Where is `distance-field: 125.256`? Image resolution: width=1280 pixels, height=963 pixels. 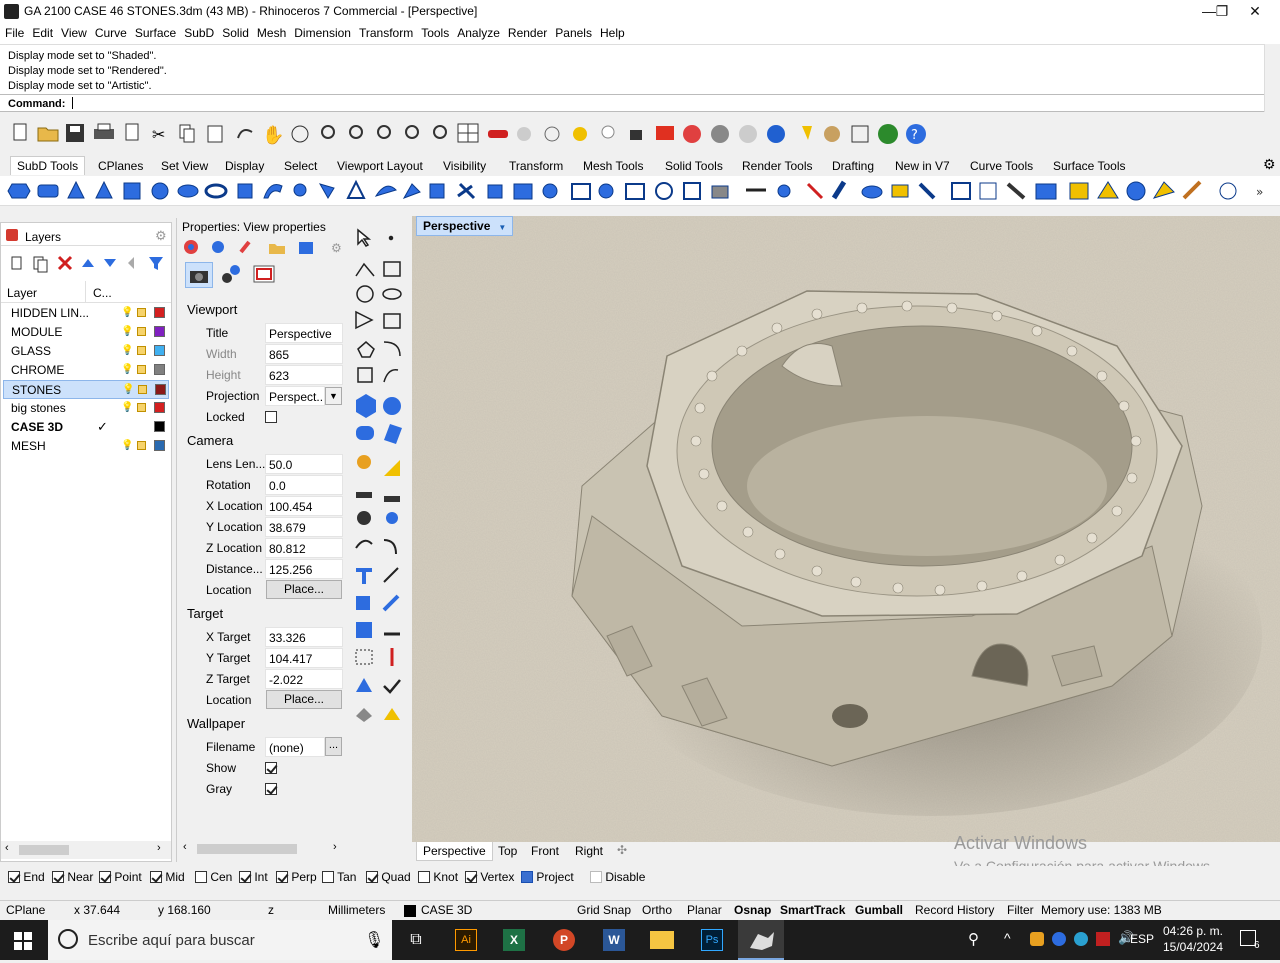 distance-field: 125.256 is located at coordinates (304, 569).